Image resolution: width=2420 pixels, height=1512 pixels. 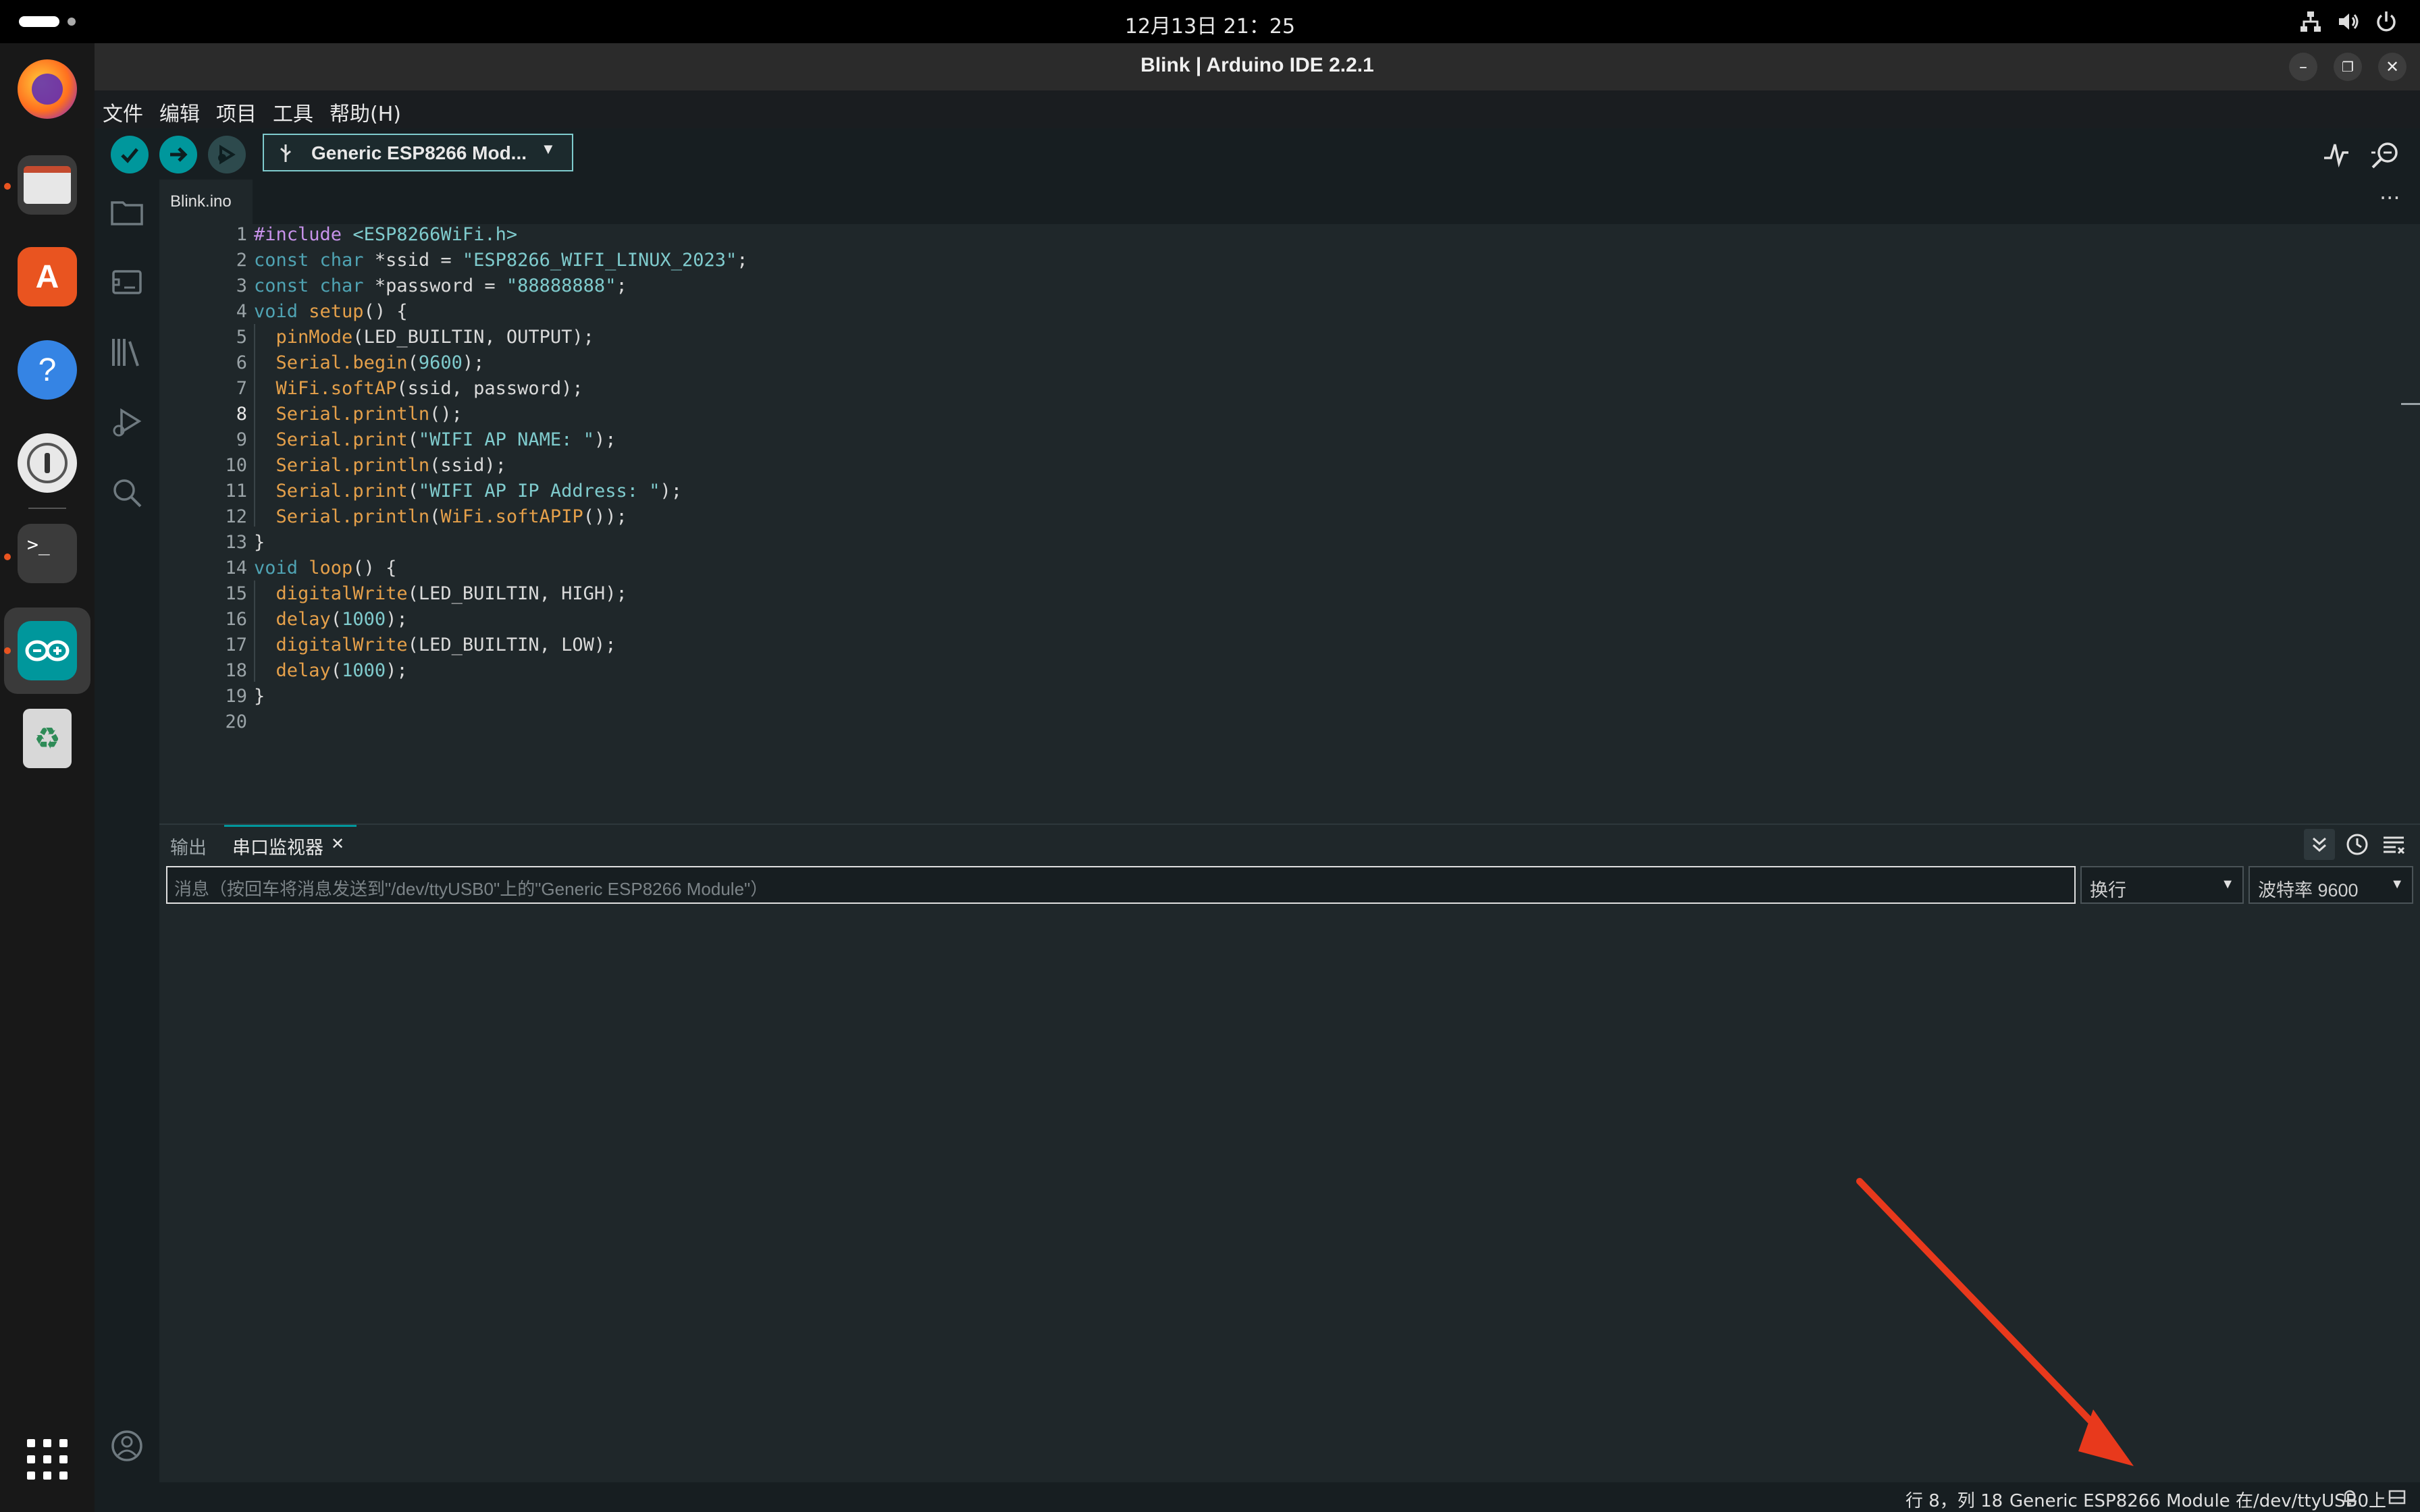 I want to click on window-titlebar: Blink | Arduino IDE 2.2.1 – ❐ ✕, so click(x=1257, y=66).